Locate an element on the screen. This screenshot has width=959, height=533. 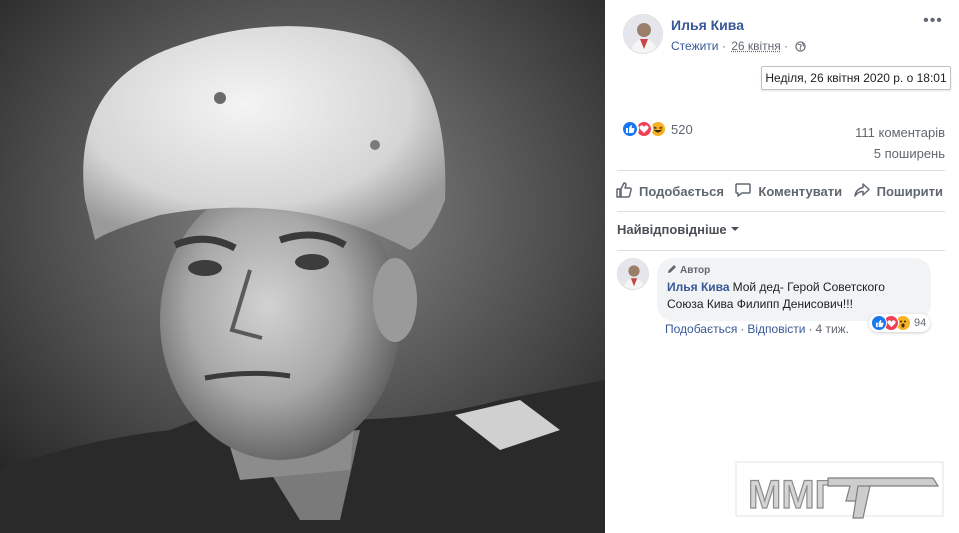
watermark-logo: ММГ is located at coordinates (840, 491).